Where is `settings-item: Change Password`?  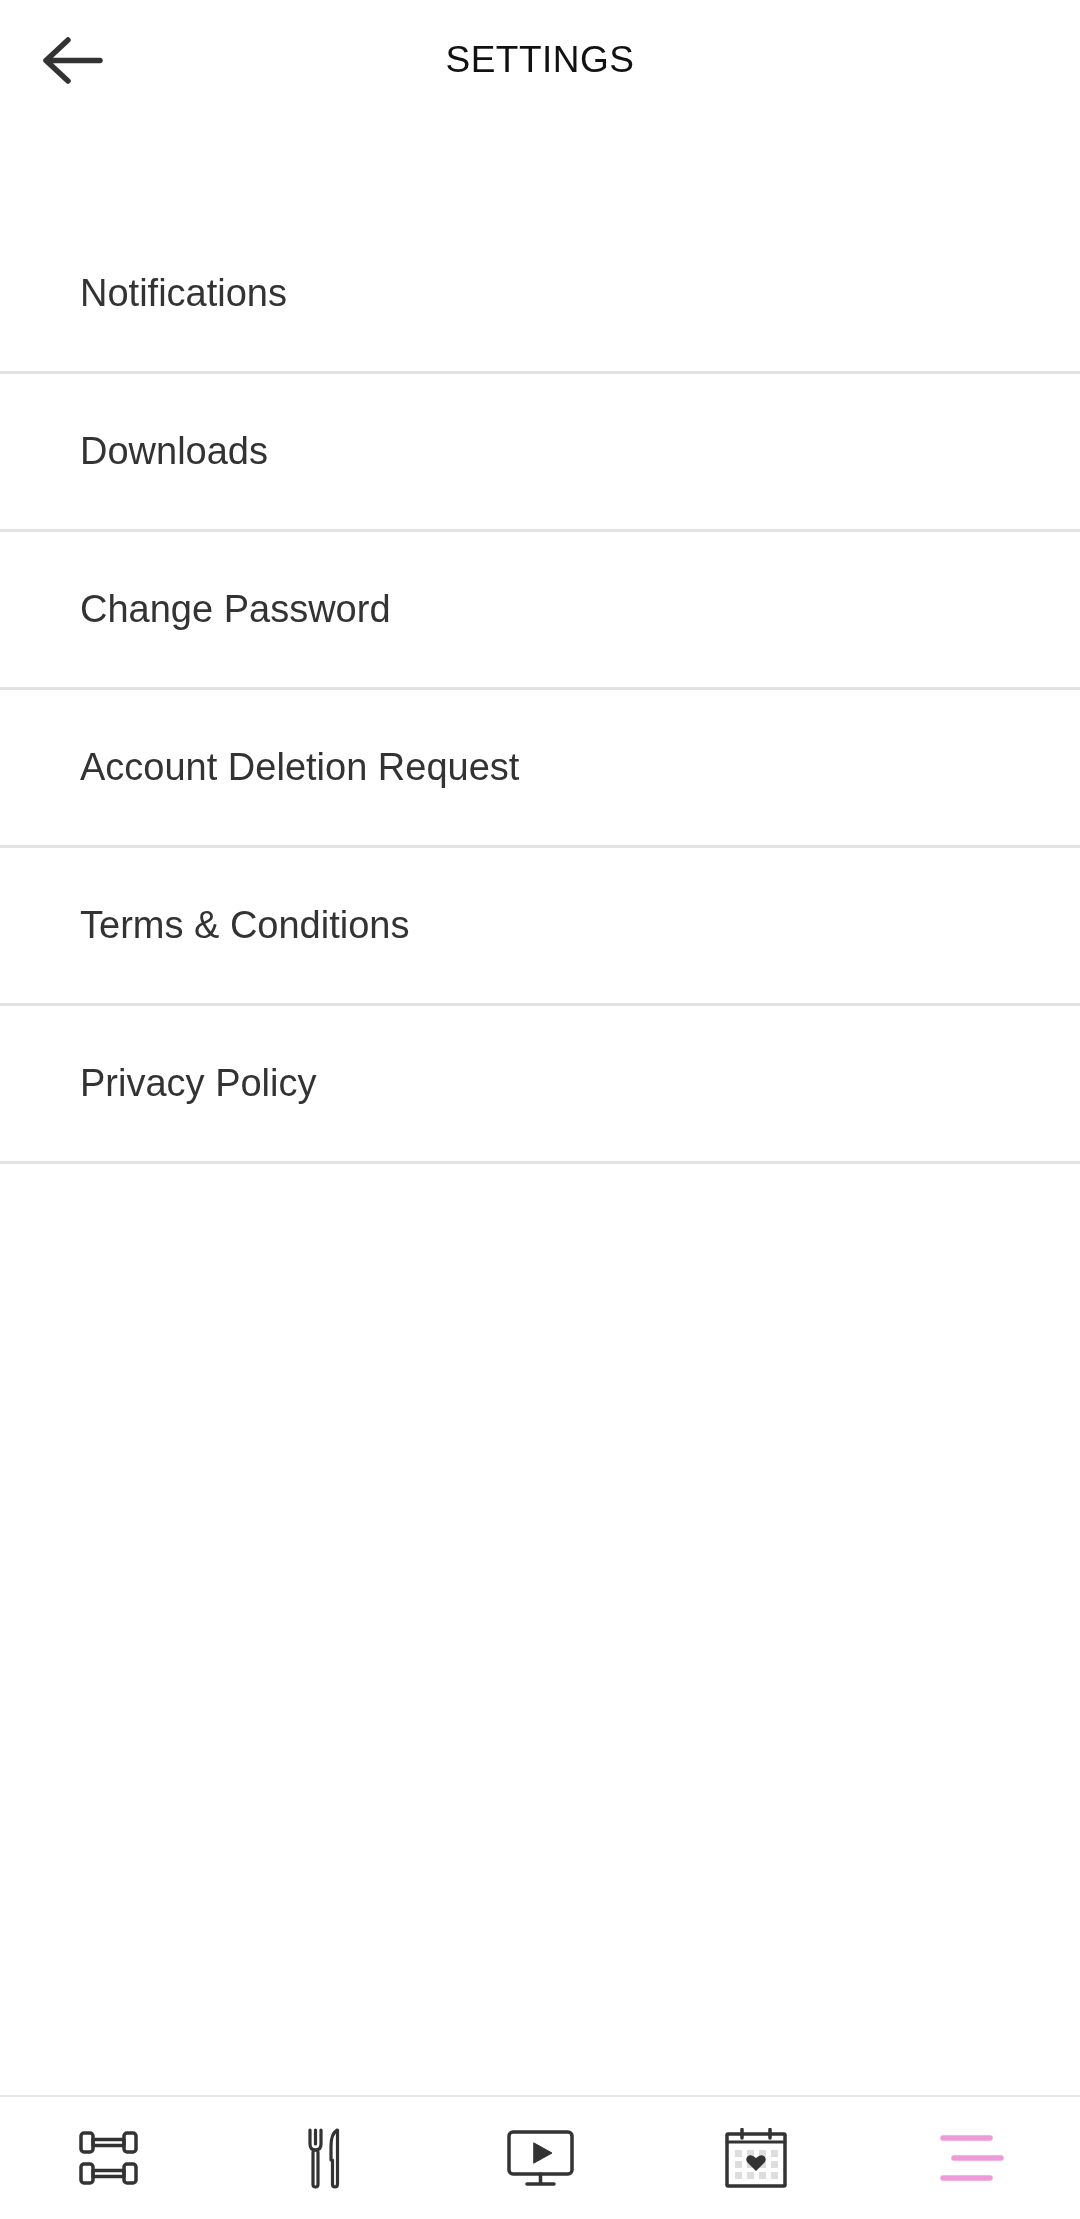 settings-item: Change Password is located at coordinates (540, 611).